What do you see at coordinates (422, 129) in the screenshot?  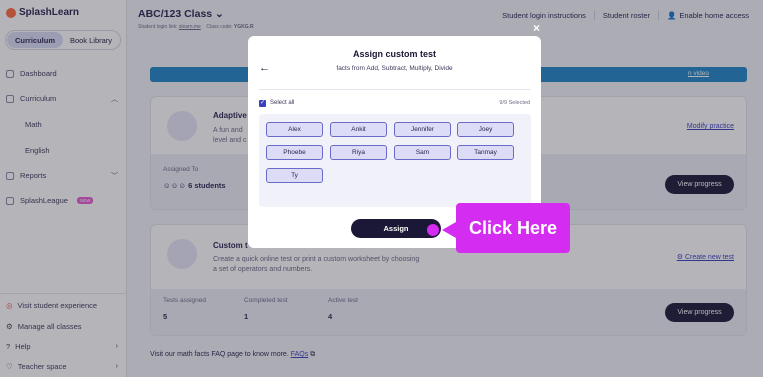 I see `student-chip-jennifer: Jennifer` at bounding box center [422, 129].